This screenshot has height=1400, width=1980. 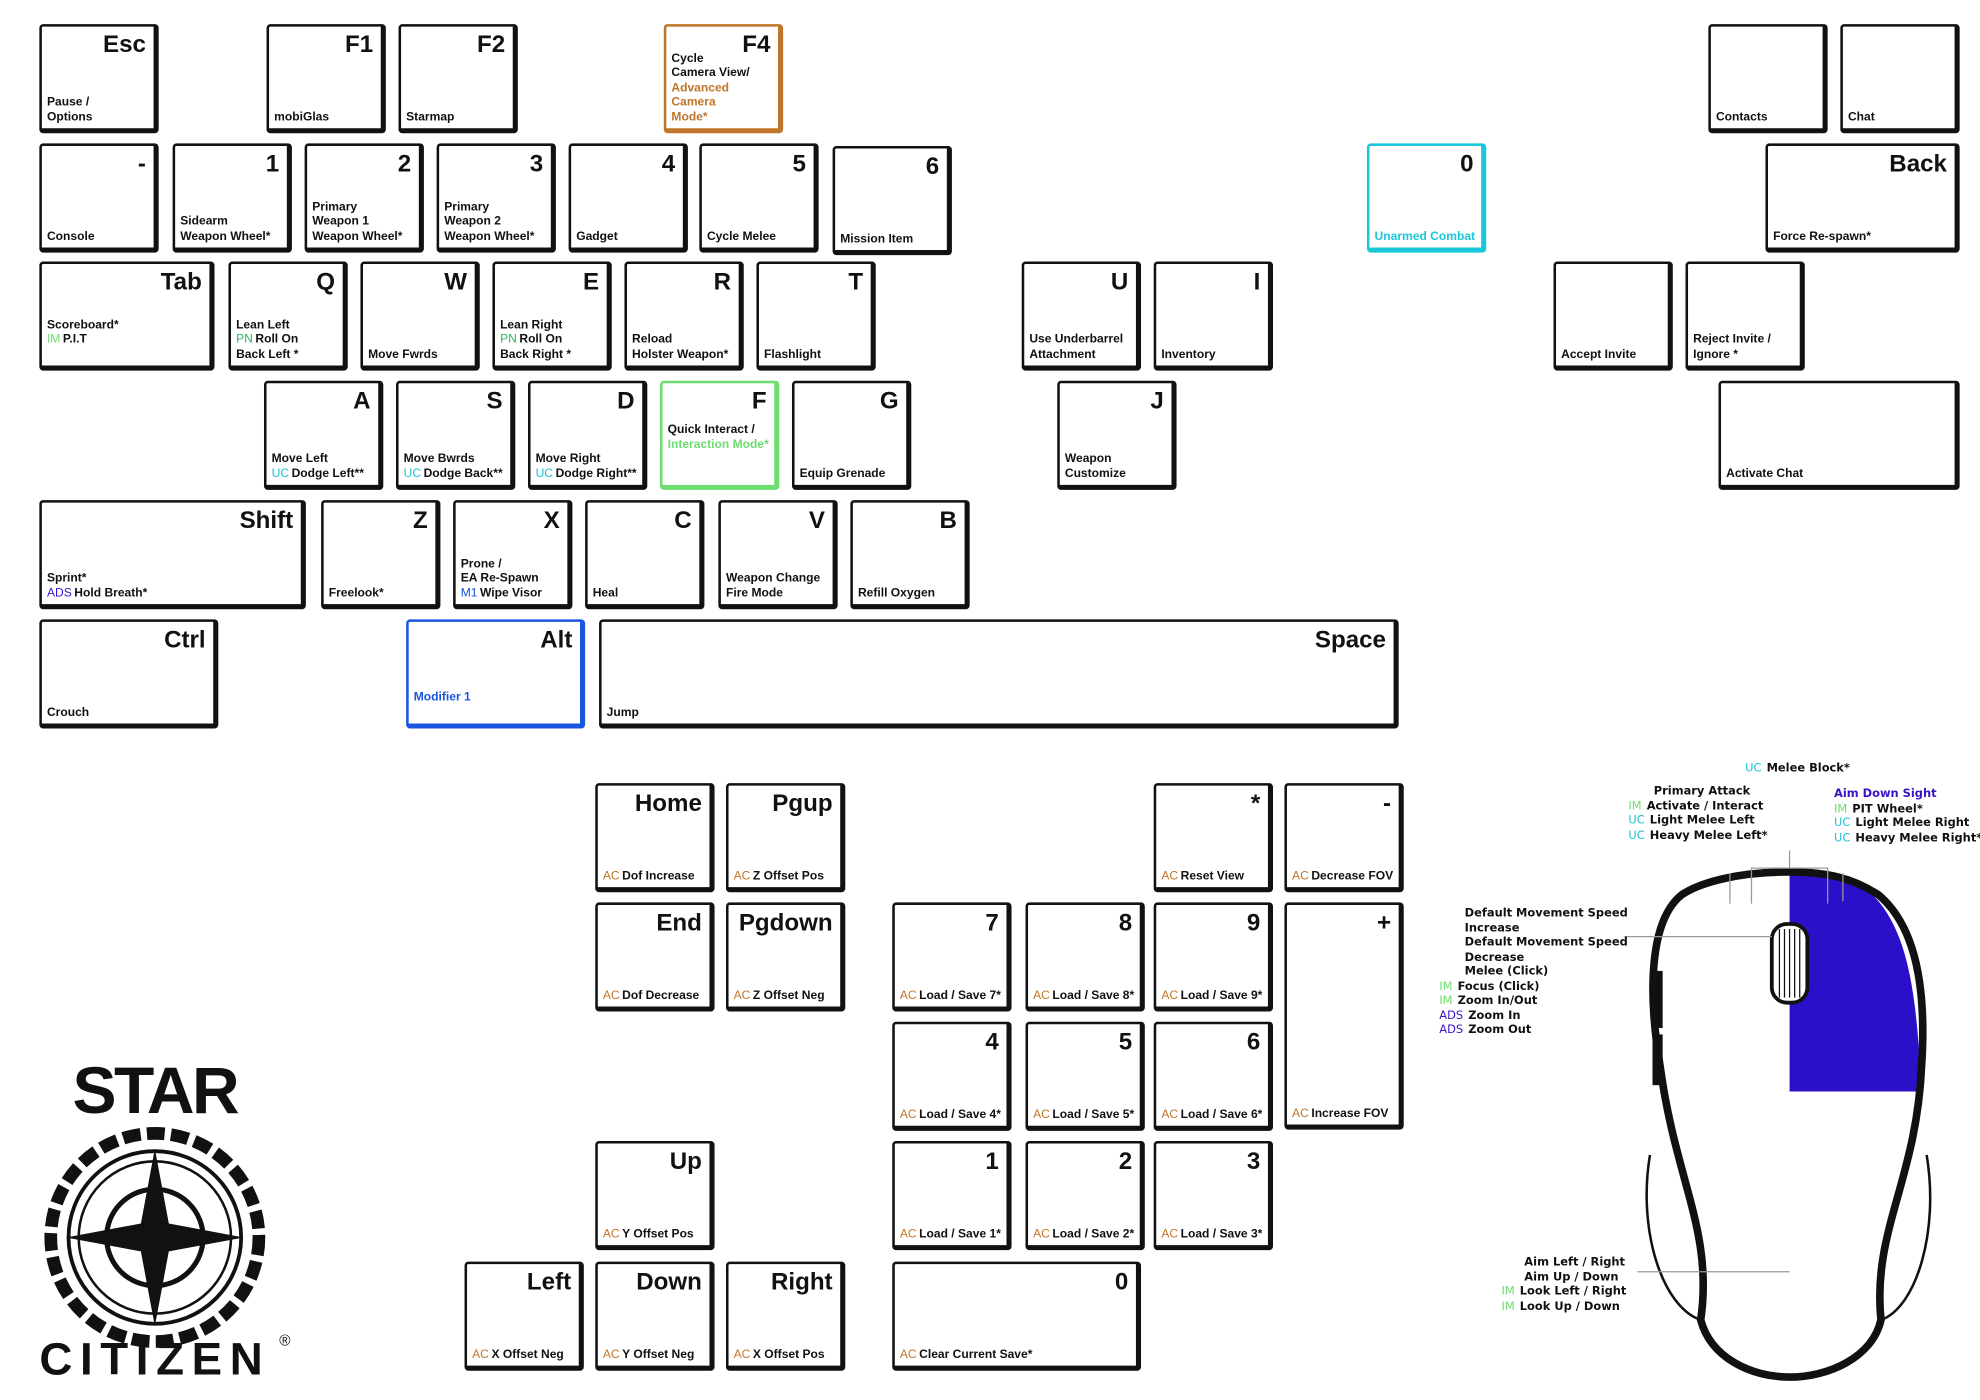 I want to click on key-np0: 0 AC Clear Current Save*, so click(x=1017, y=1316).